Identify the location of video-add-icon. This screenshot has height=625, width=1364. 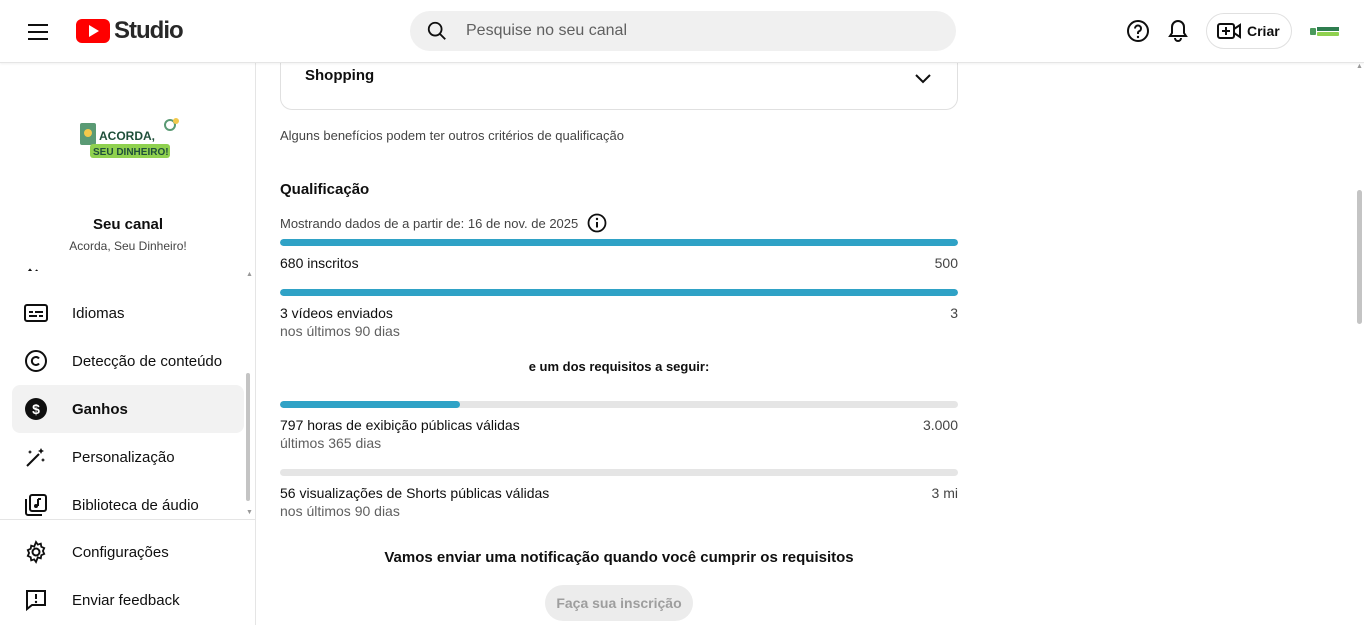
(1229, 31).